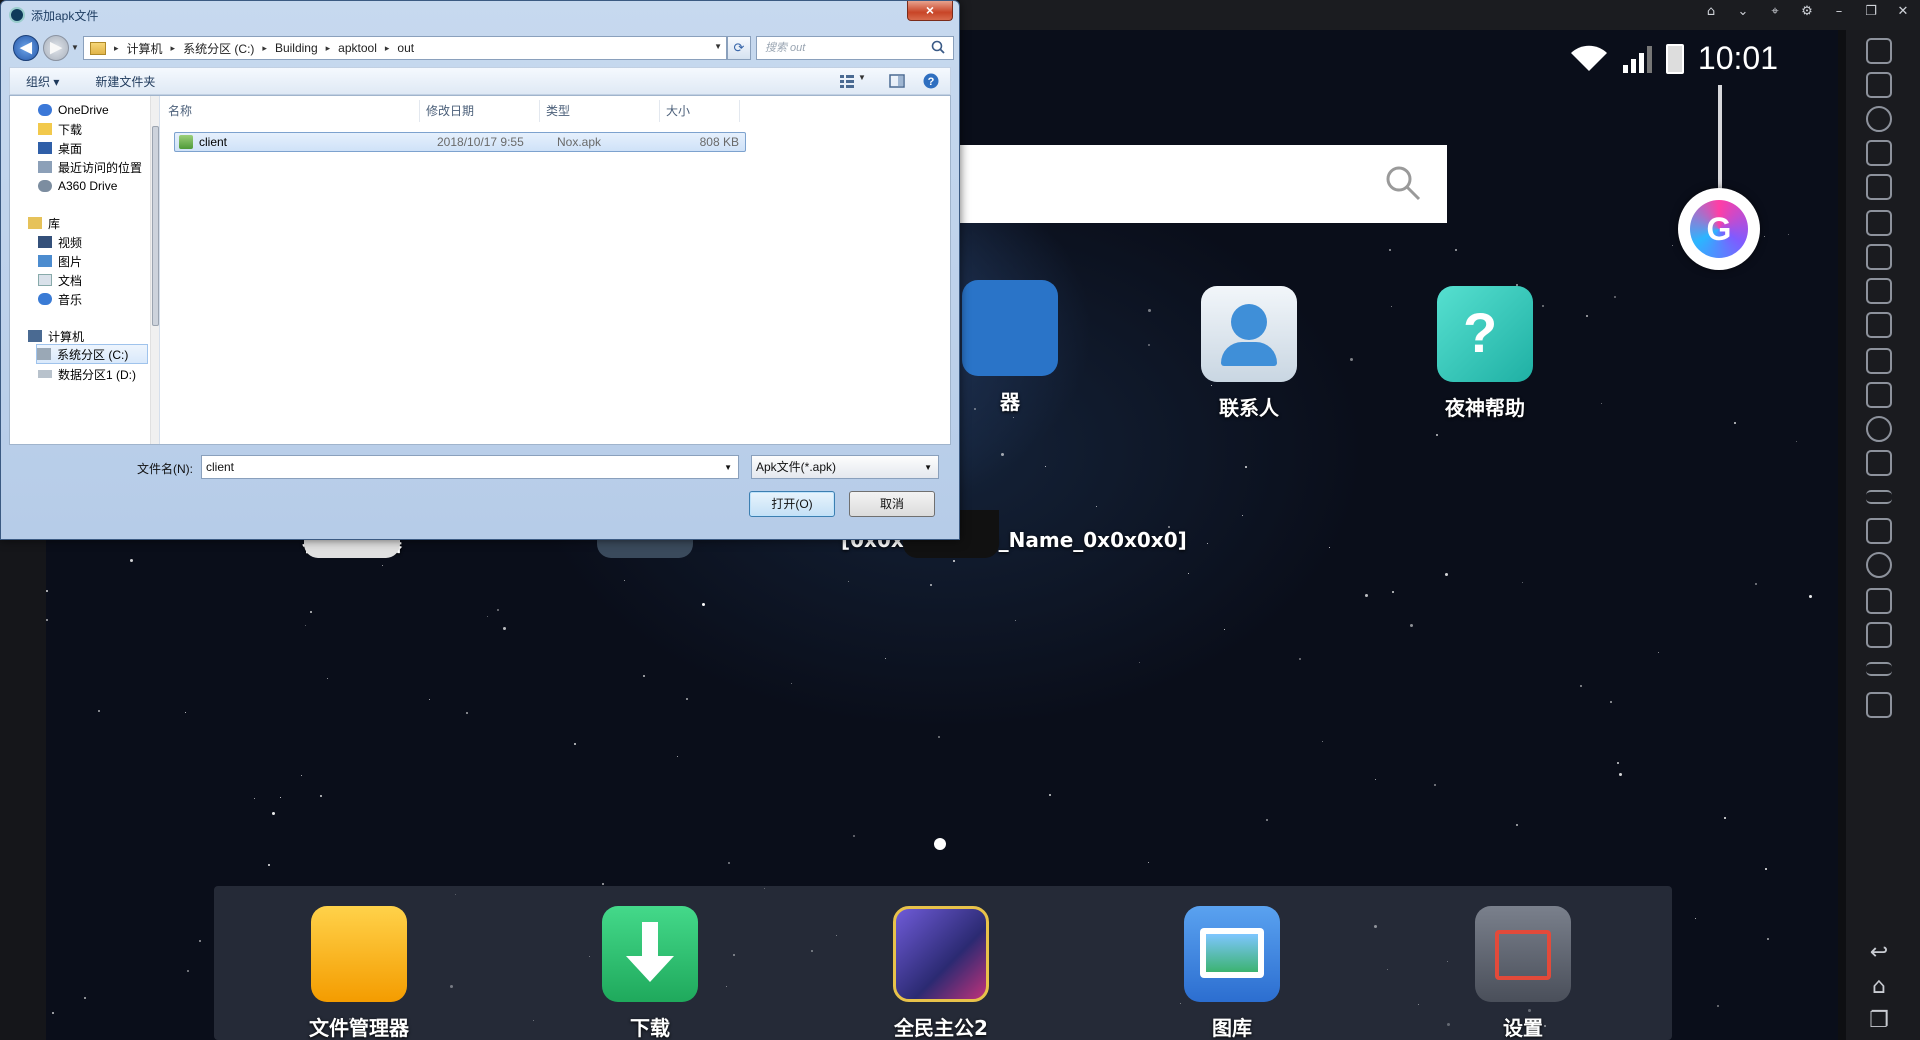  Describe the element at coordinates (867, 82) in the screenshot. I see `view-dropdown: ▼` at that location.